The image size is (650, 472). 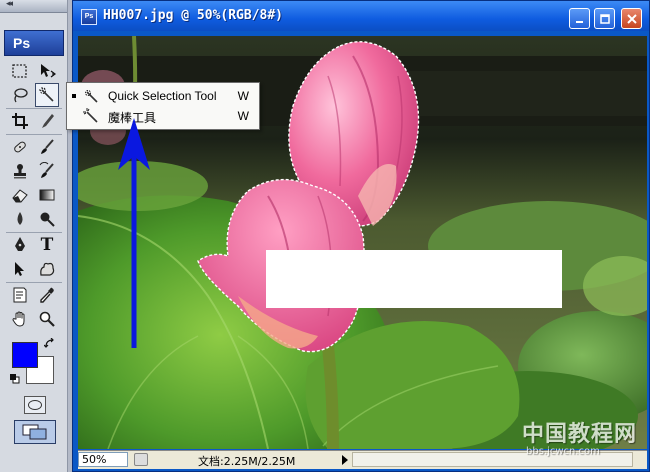 I want to click on tool-flyout-menu: Quick Selection Tool W 魔棒工具 W, so click(x=163, y=106).